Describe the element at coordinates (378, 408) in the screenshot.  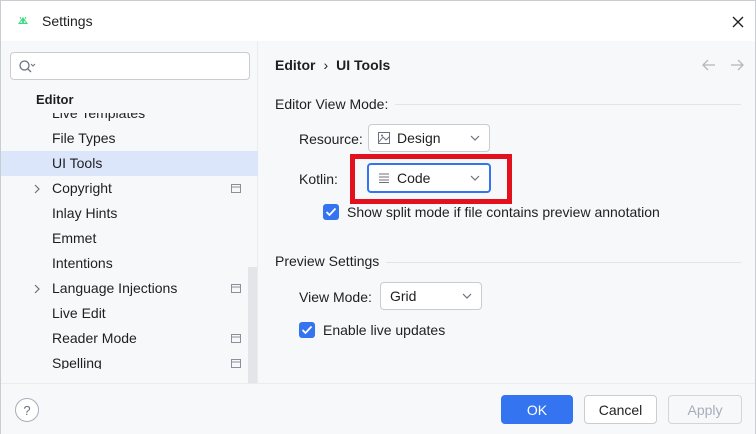
I see `dialog-footer: ? OK Cancel Apply` at that location.